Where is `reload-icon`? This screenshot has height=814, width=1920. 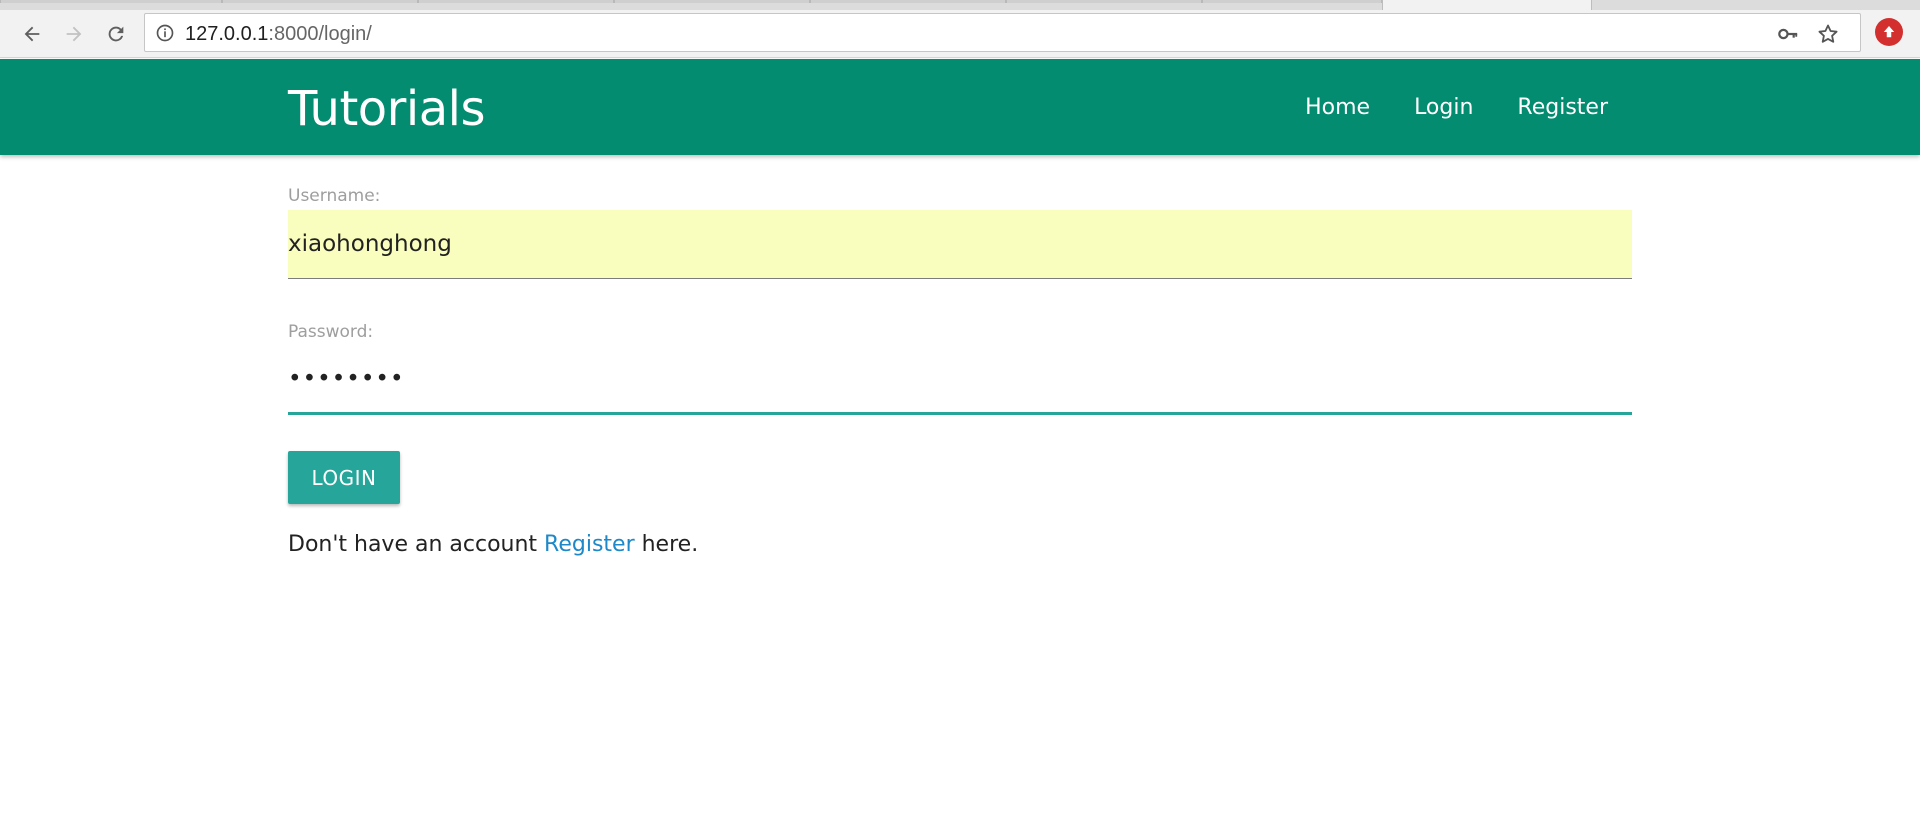 reload-icon is located at coordinates (116, 34).